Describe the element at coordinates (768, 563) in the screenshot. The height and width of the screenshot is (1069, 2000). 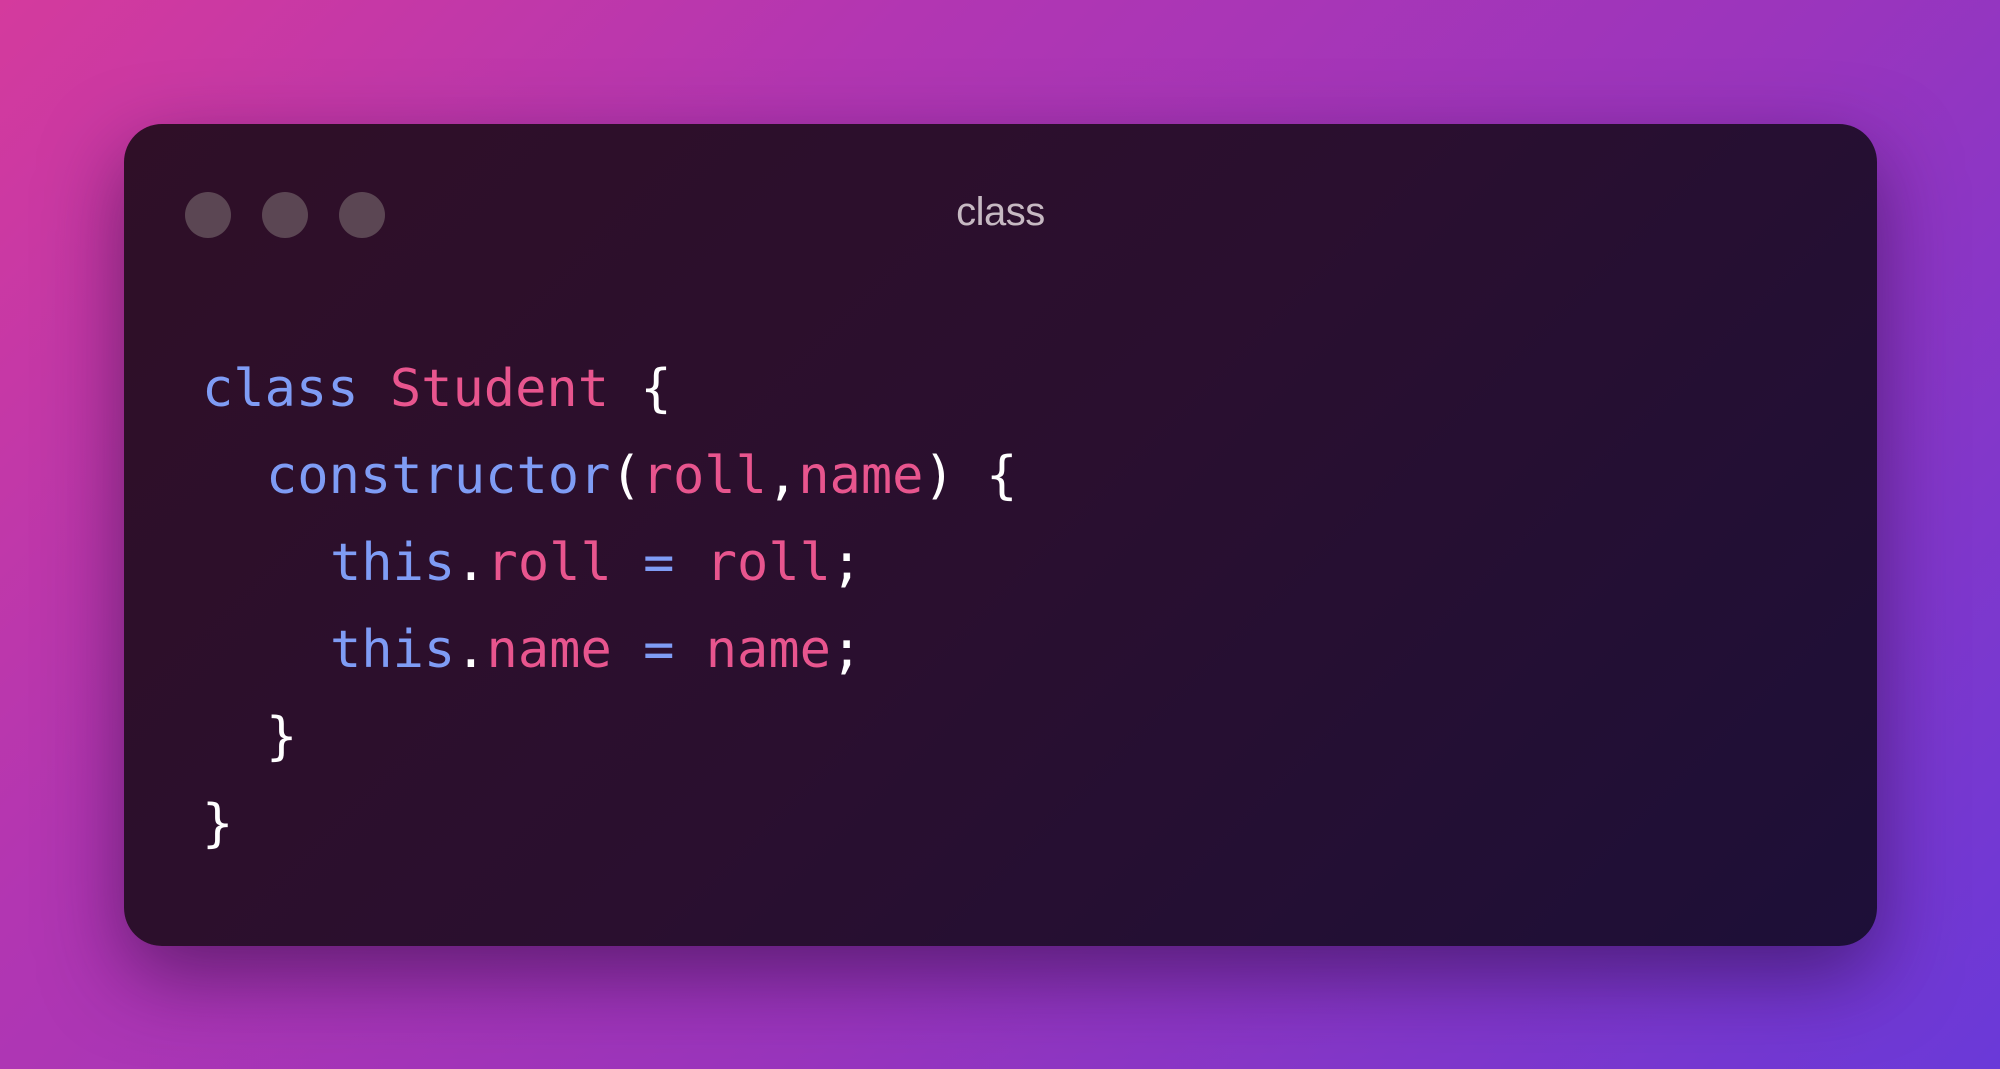
I see `identifier-token: roll` at that location.